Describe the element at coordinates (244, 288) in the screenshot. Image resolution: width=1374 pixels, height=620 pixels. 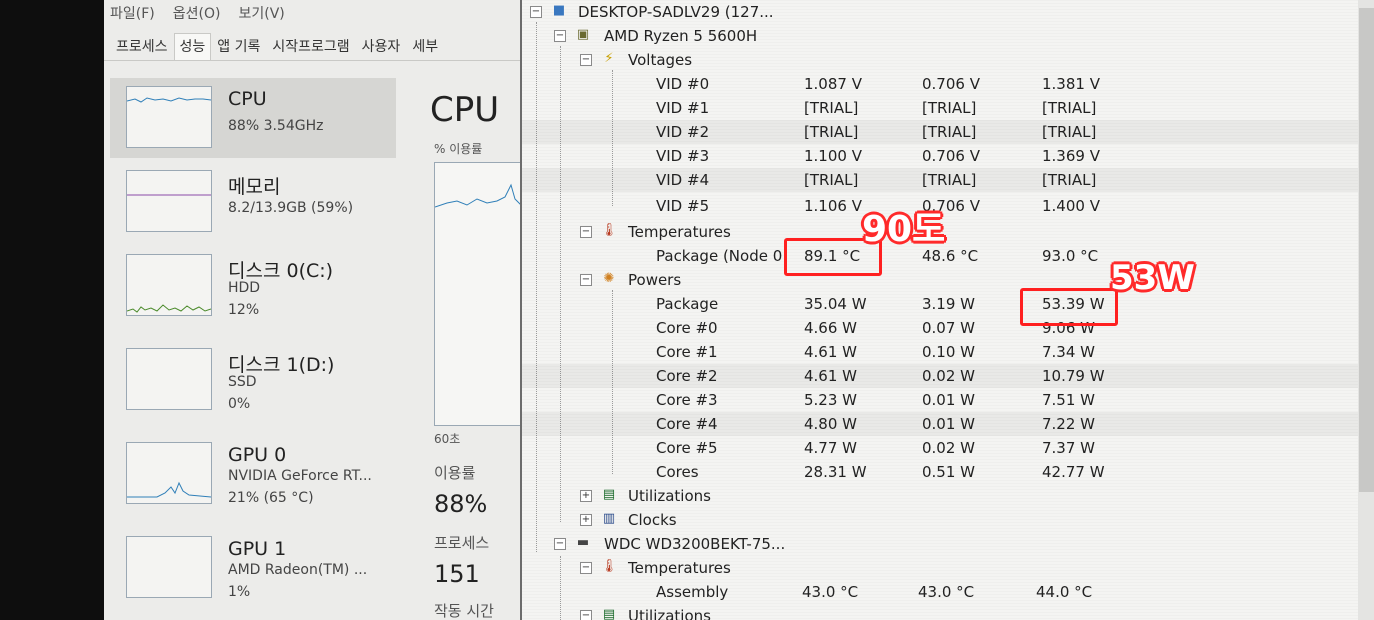
I see `sidebar-item-detail: HDD` at that location.